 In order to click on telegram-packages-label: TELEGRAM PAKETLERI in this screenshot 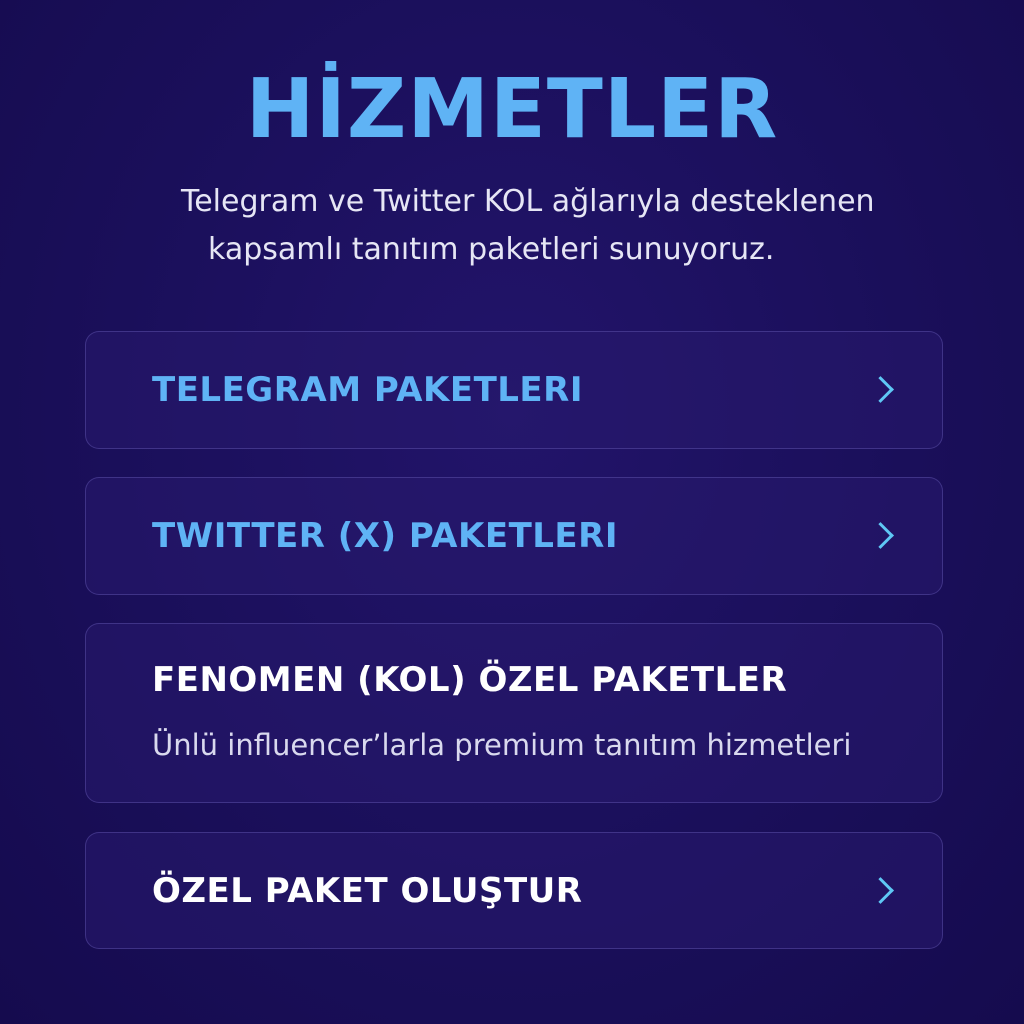, I will do `click(367, 390)`.